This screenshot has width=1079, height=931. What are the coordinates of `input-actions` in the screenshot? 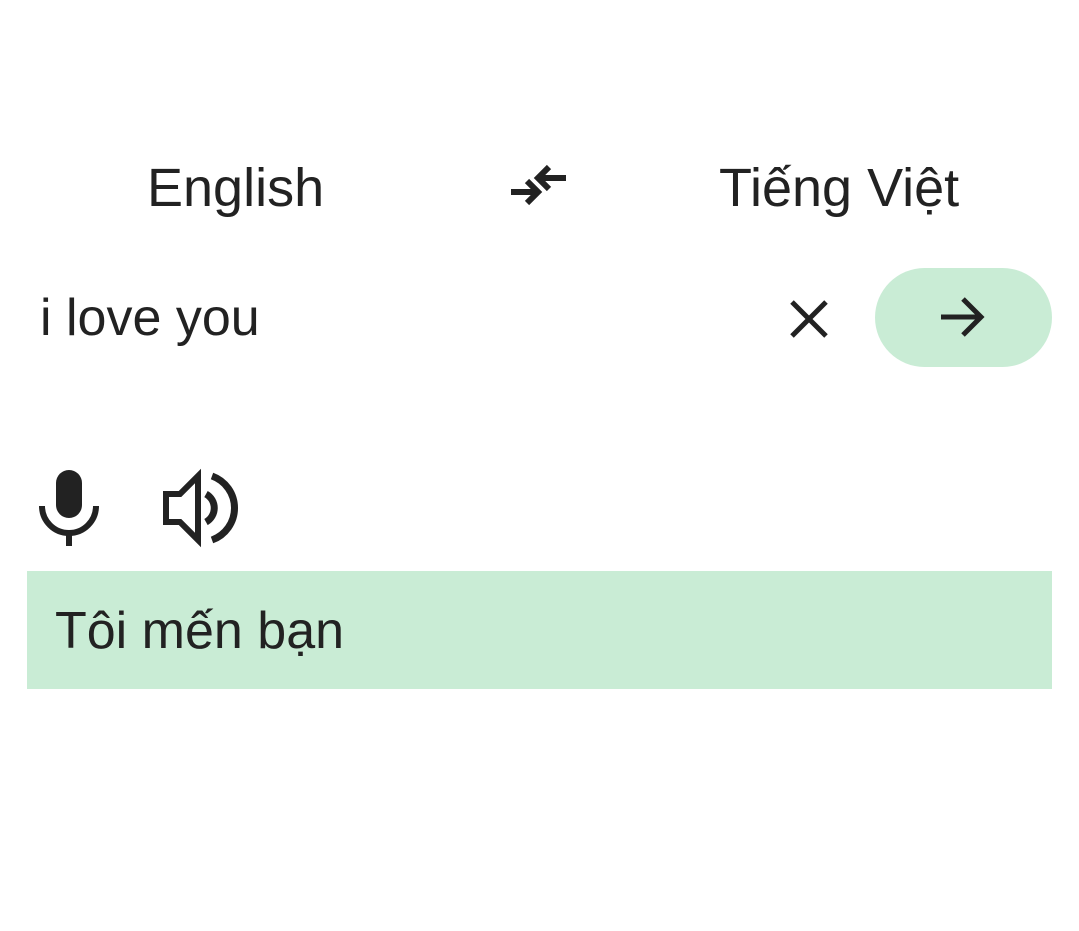 It's located at (200, 509).